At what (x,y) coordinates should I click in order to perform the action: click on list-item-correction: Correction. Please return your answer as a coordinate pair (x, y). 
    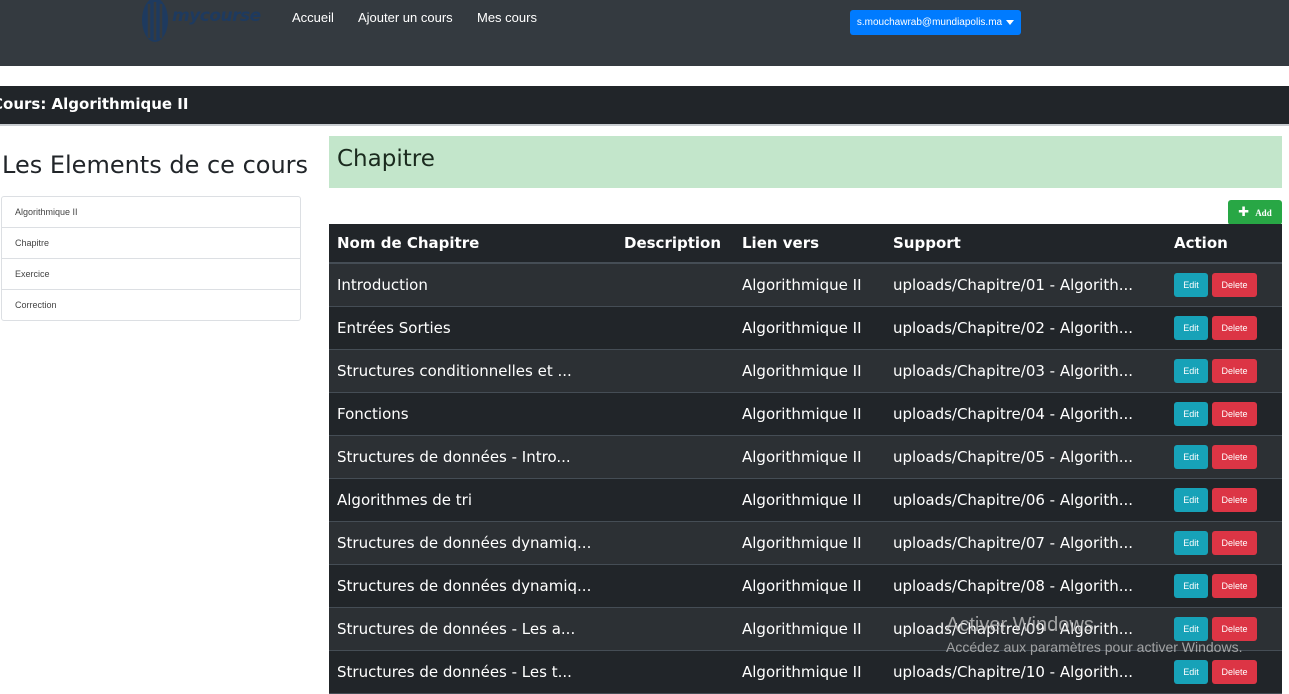
    Looking at the image, I should click on (151, 305).